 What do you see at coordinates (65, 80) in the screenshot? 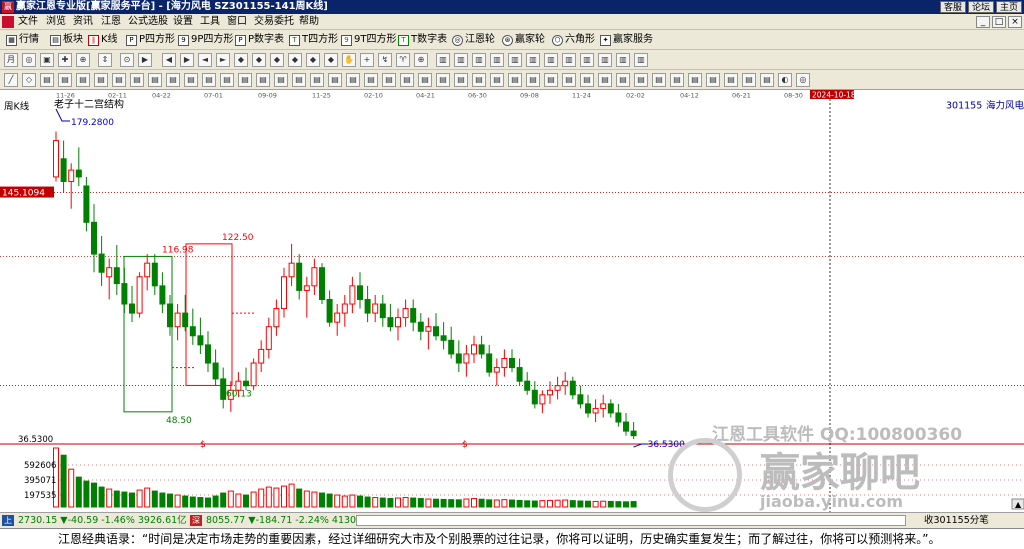
I see `tool-b4-icon: ▤` at bounding box center [65, 80].